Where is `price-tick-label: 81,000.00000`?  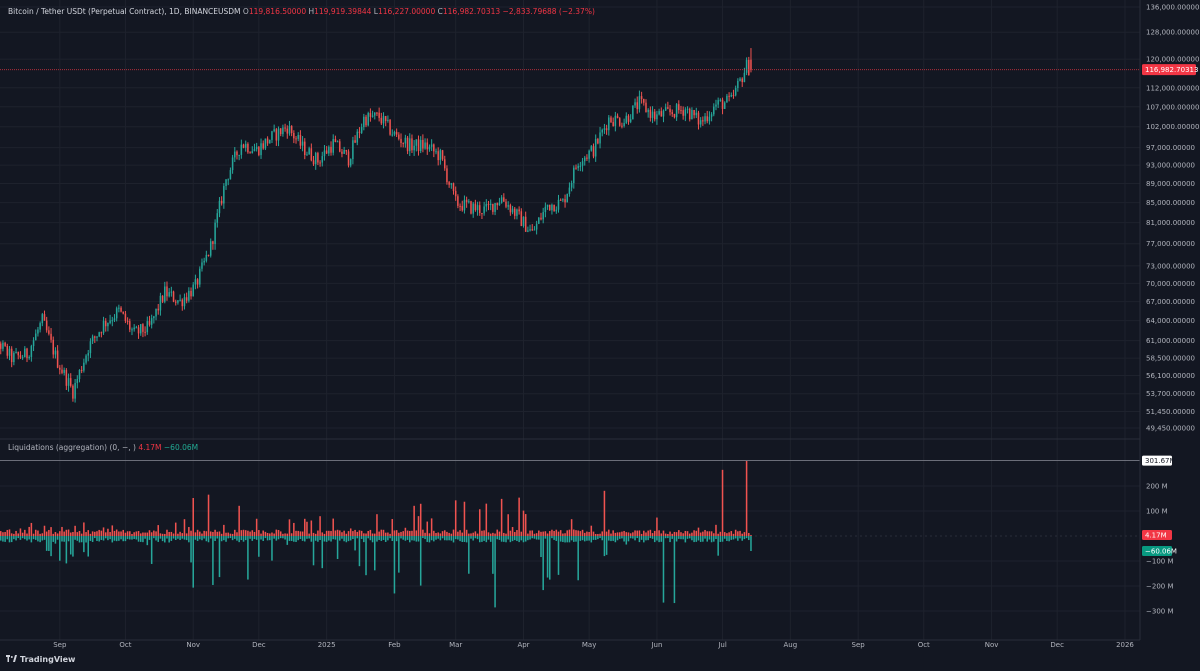
price-tick-label: 81,000.00000 is located at coordinates (1170, 223).